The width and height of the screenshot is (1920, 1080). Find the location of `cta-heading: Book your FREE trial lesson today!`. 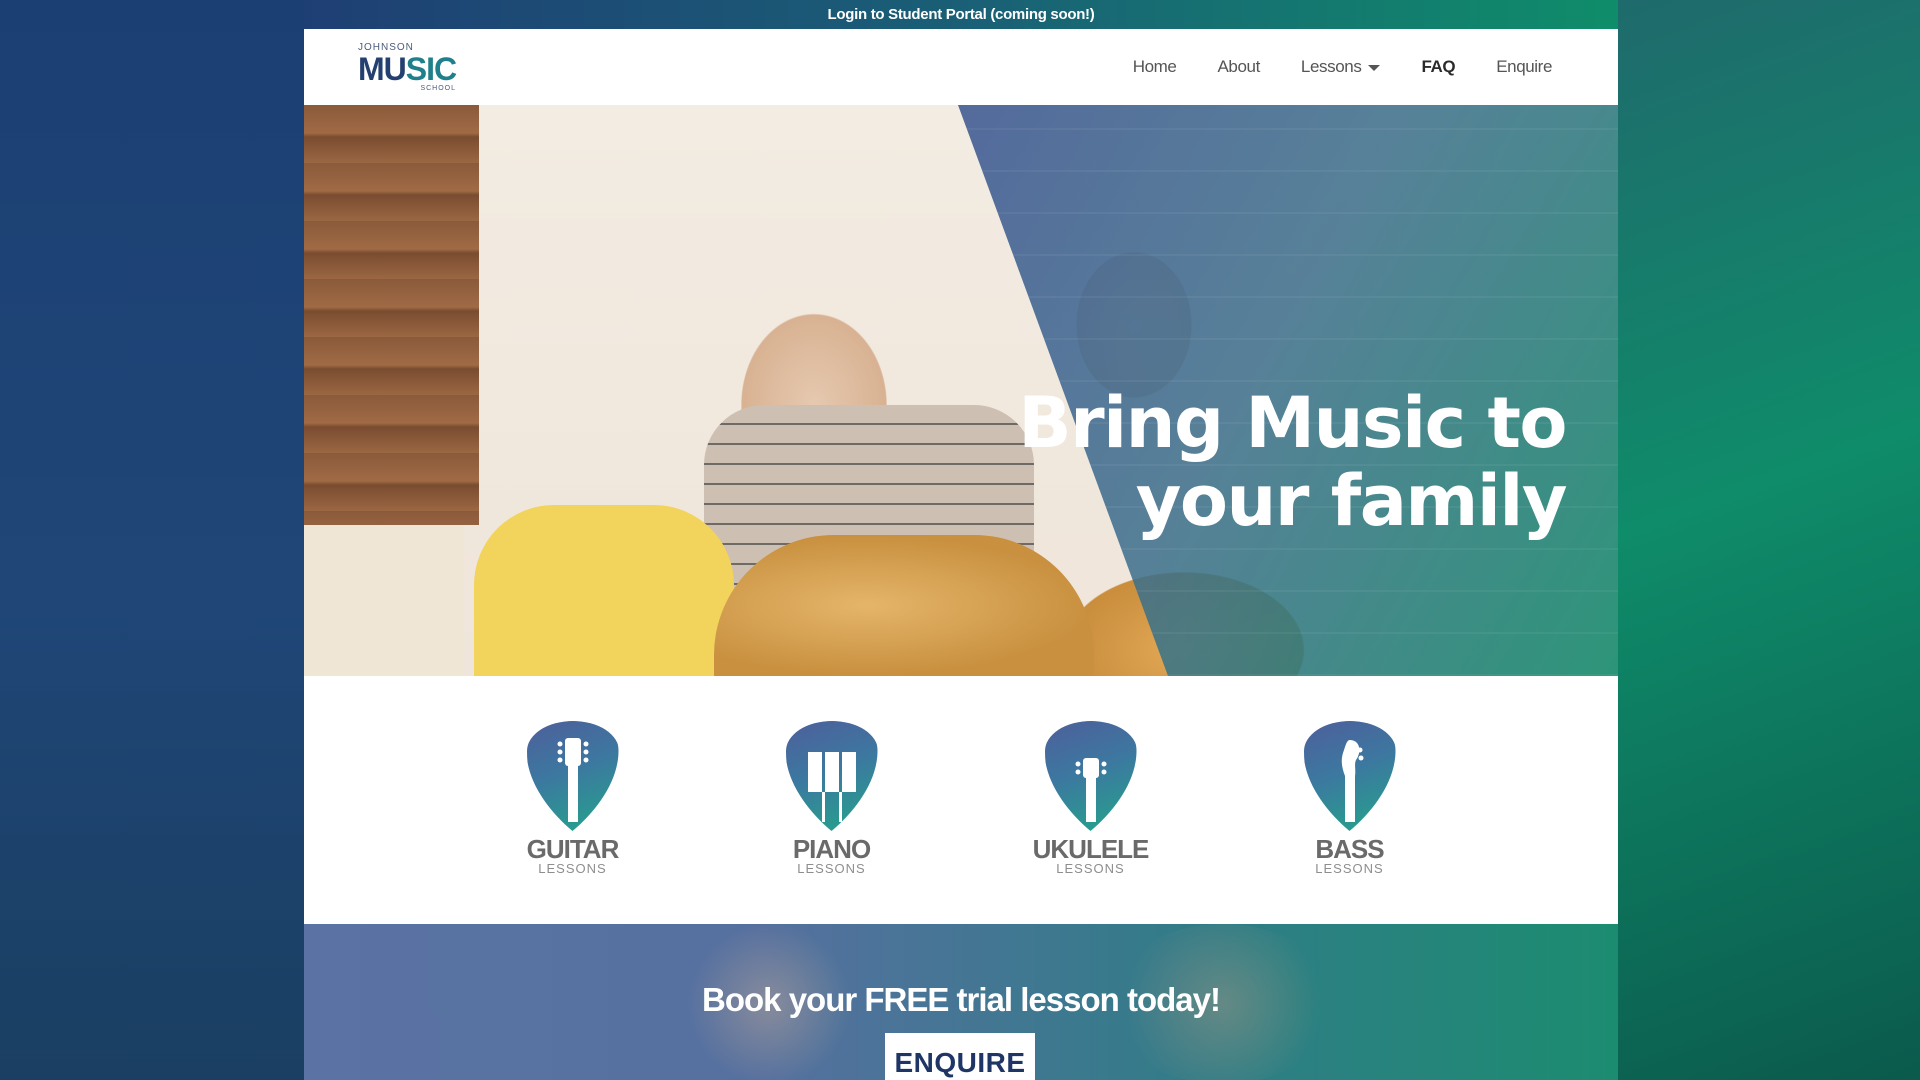

cta-heading: Book your FREE trial lesson today! is located at coordinates (961, 999).